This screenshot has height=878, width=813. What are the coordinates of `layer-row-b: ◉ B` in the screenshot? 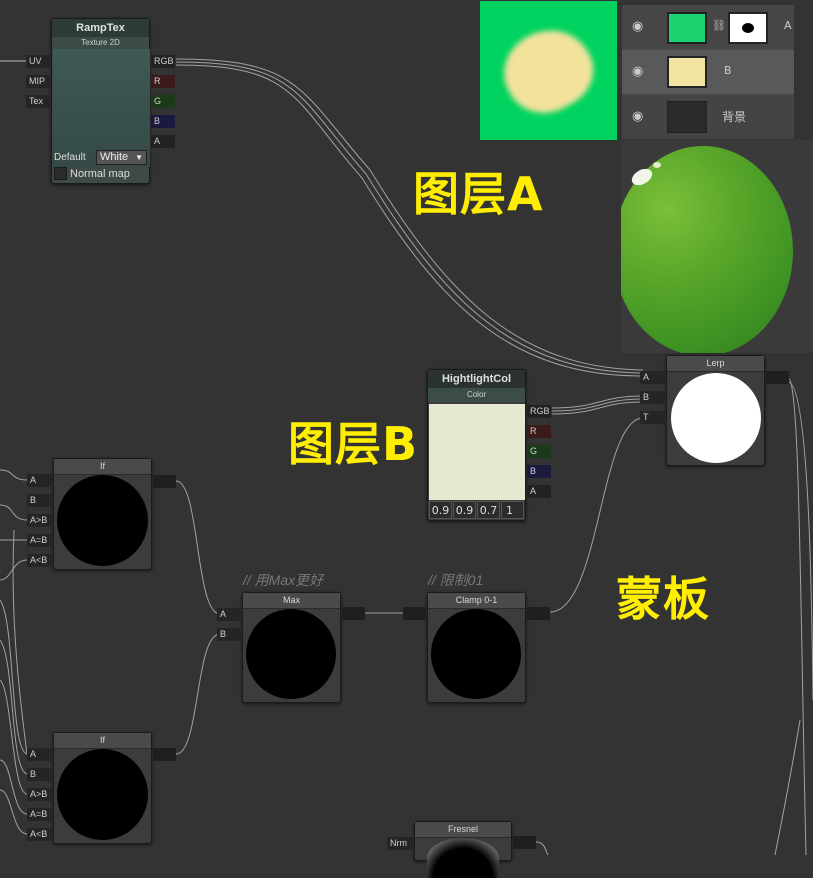 It's located at (708, 72).